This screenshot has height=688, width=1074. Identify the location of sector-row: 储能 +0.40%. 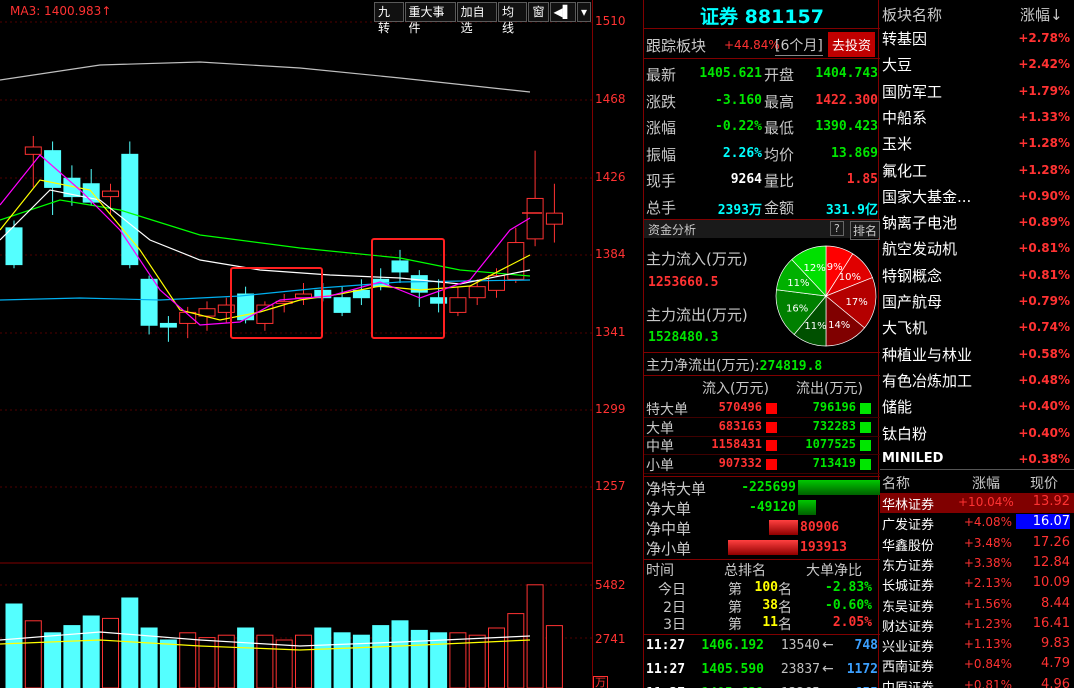
(977, 407).